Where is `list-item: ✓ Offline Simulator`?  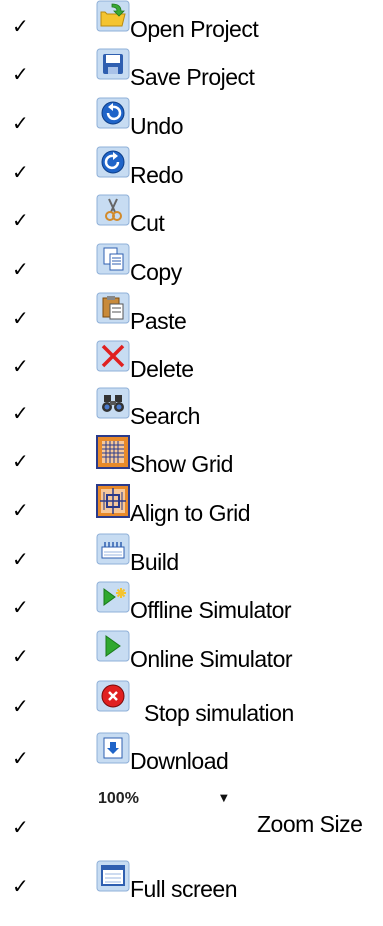
list-item: ✓ Offline Simulator is located at coordinates (191, 603).